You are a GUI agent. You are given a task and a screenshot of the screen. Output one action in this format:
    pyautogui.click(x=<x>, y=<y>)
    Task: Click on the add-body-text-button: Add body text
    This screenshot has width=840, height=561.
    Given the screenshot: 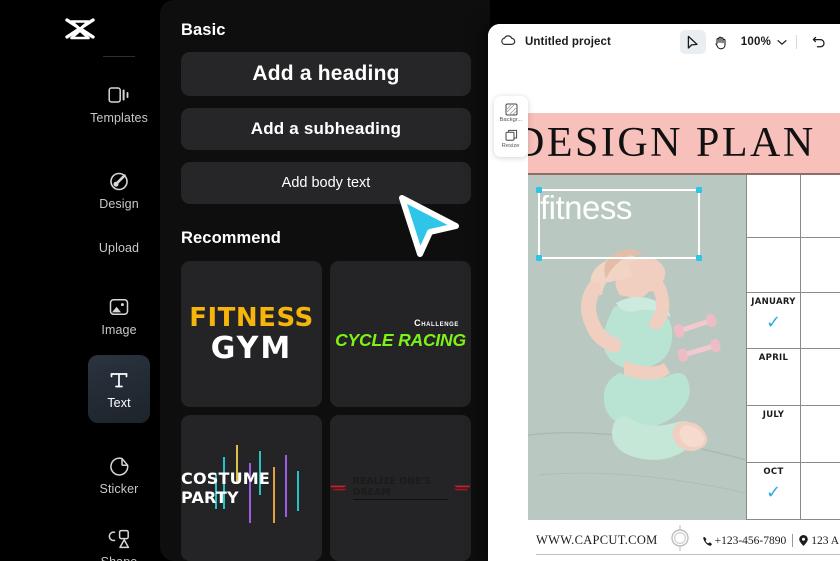 What is the action you would take?
    pyautogui.click(x=326, y=183)
    